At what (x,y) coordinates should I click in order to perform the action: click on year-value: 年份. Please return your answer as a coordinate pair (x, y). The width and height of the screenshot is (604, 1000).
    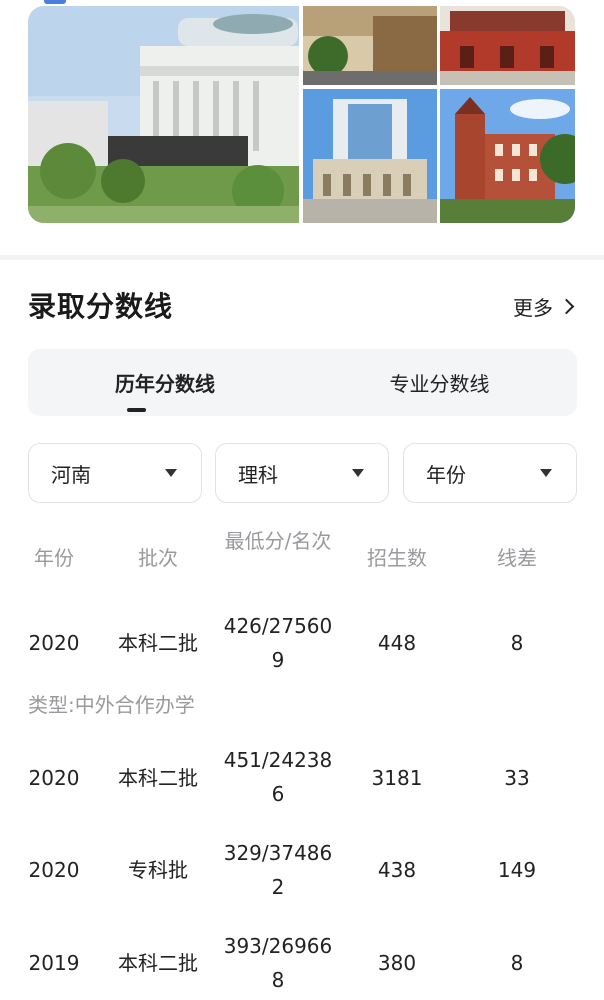
    Looking at the image, I should click on (446, 474).